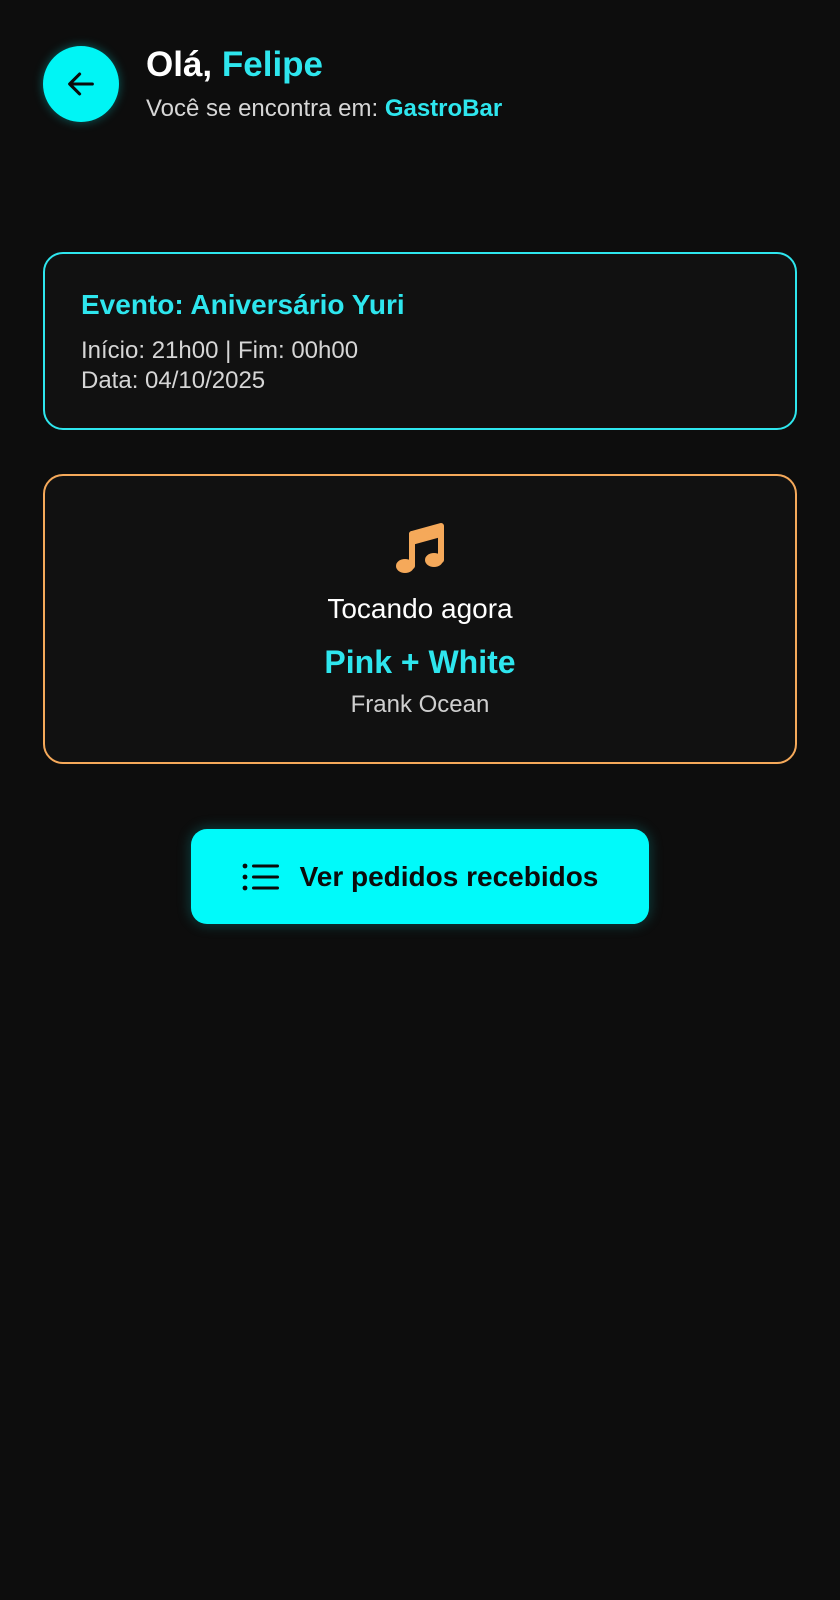 The width and height of the screenshot is (840, 1600). Describe the element at coordinates (179, 64) in the screenshot. I see `greeting-prefix: Olá,` at that location.